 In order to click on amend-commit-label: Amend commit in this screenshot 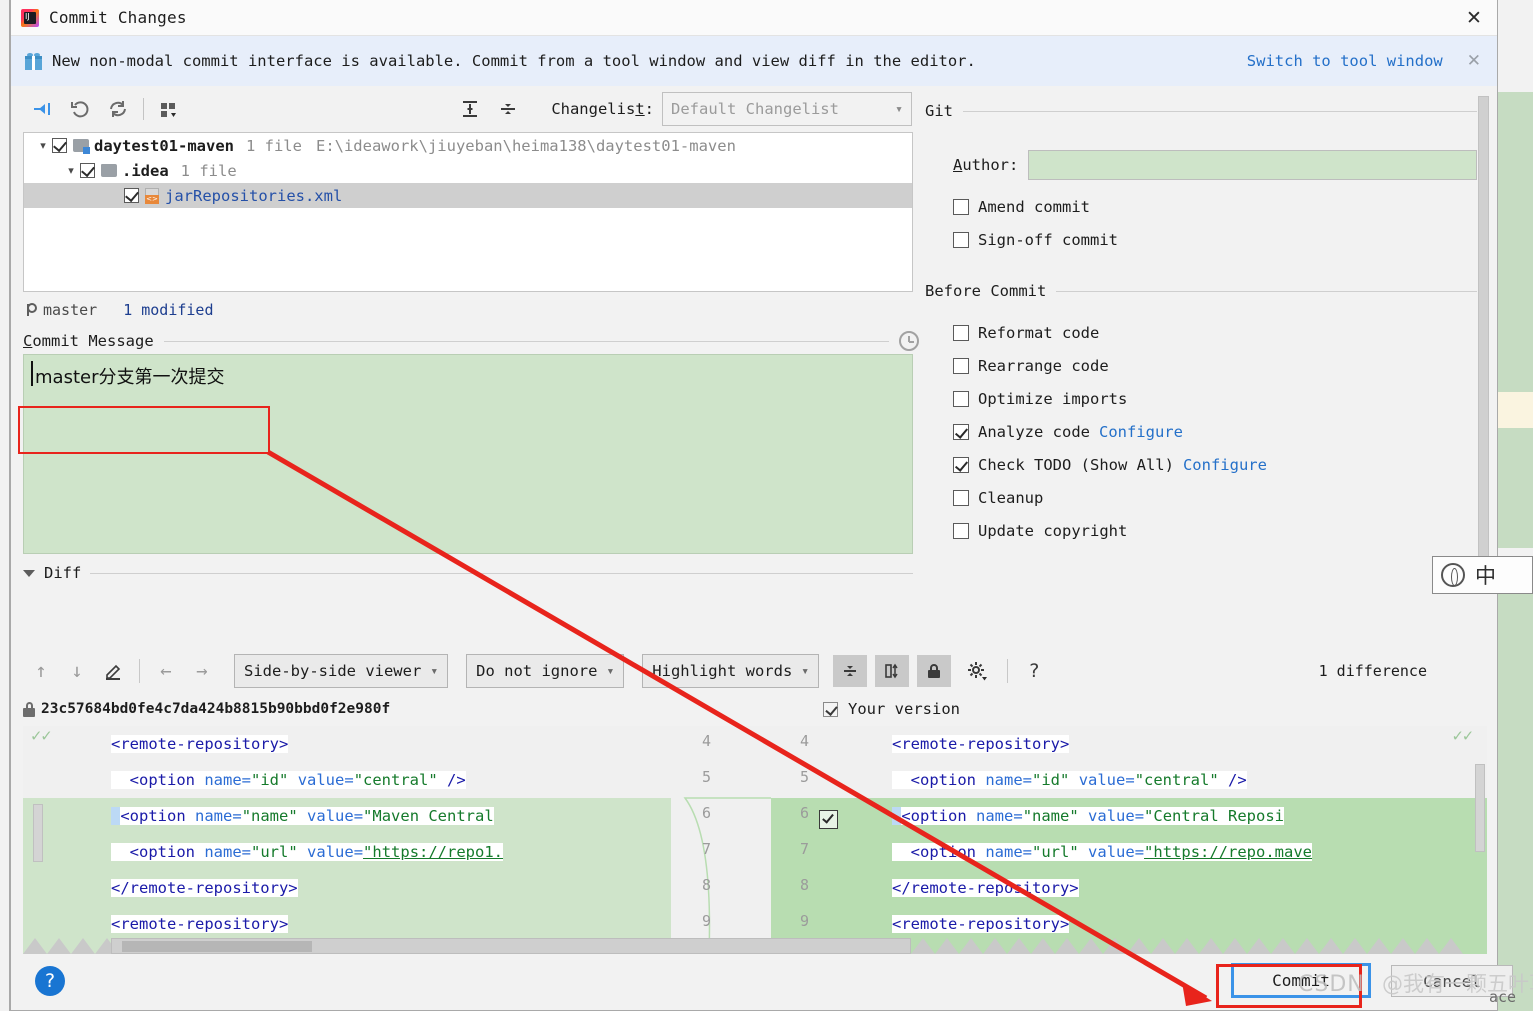, I will do `click(1034, 206)`.